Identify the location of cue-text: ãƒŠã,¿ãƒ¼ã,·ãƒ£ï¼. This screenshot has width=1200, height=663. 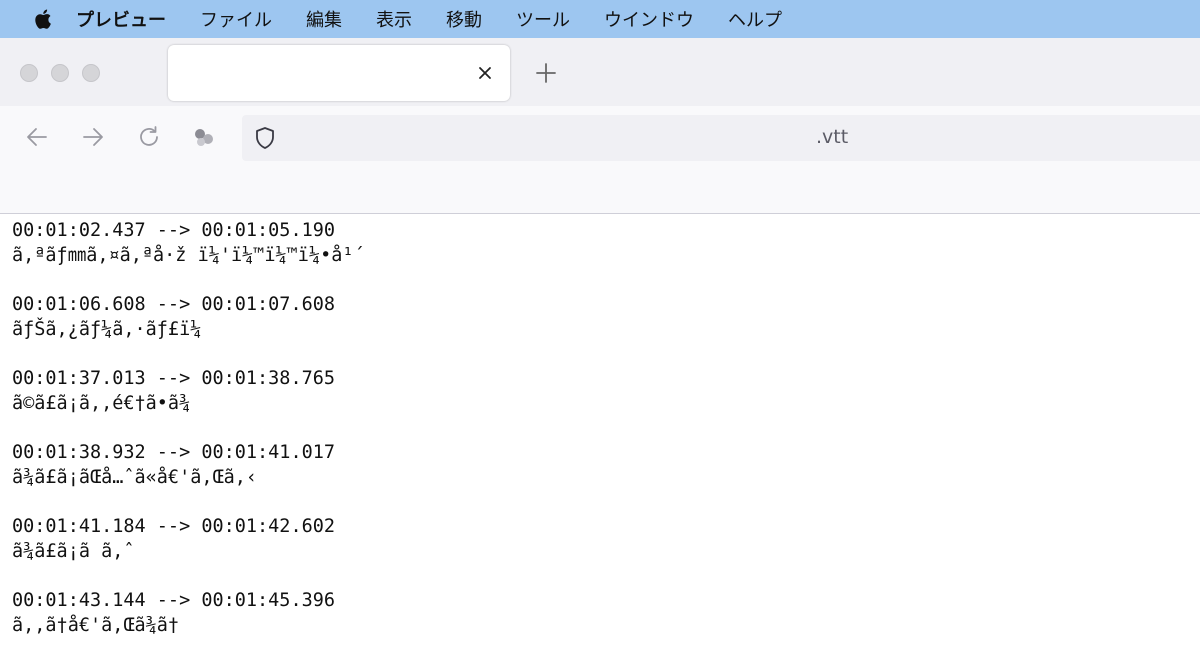
(107, 329).